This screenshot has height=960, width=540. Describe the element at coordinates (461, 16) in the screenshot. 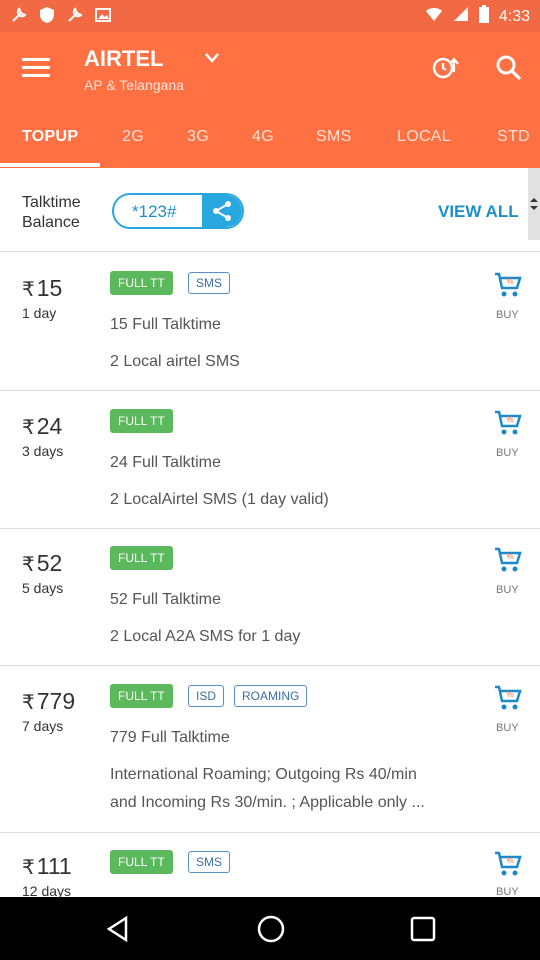

I see `signal-icon` at that location.